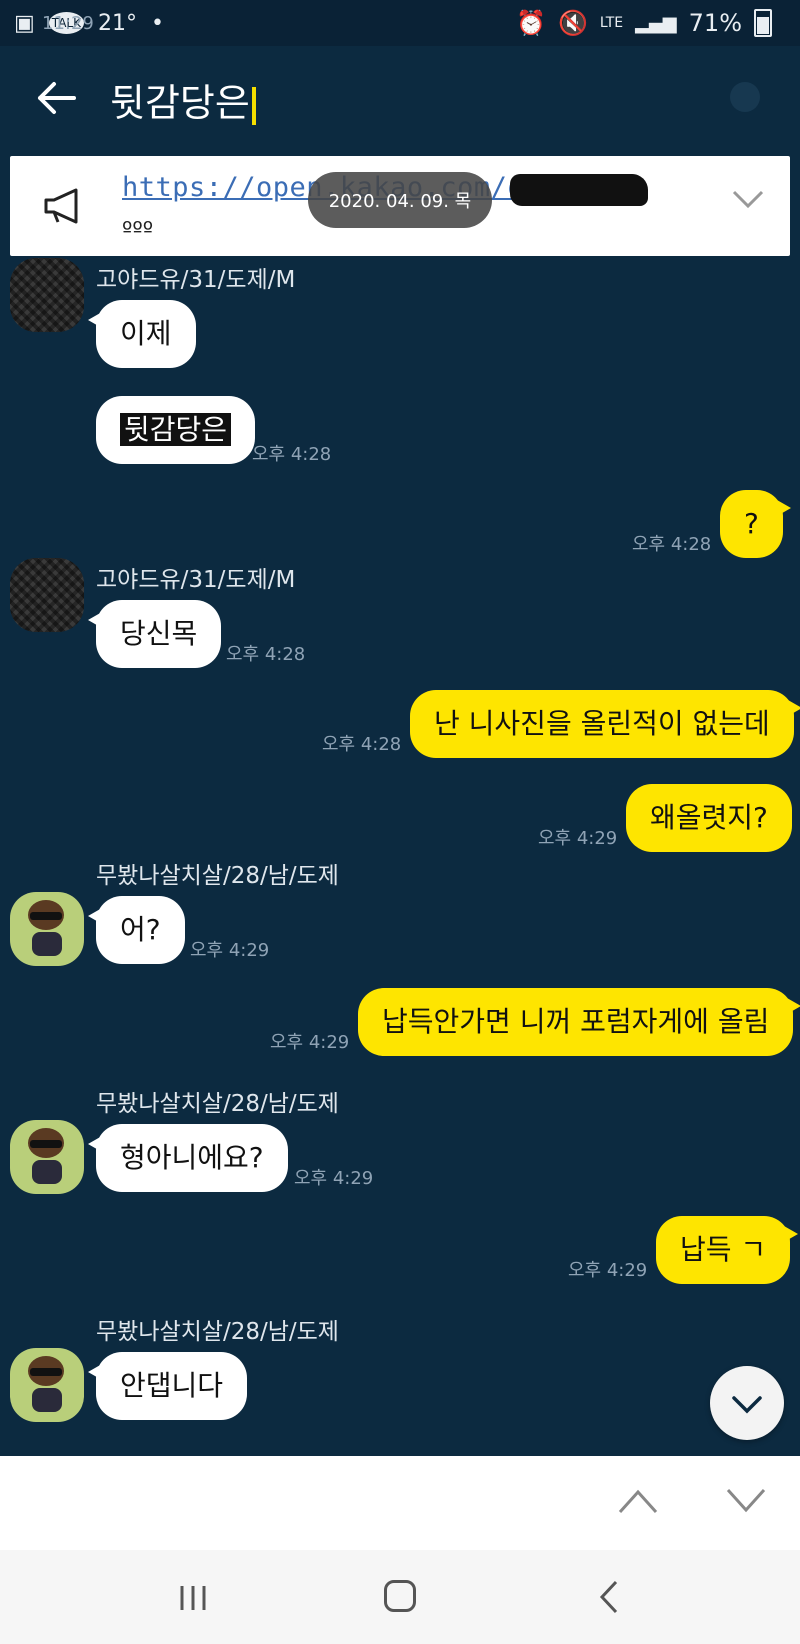  What do you see at coordinates (715, 23) in the screenshot?
I see `battery-percent: 71%` at bounding box center [715, 23].